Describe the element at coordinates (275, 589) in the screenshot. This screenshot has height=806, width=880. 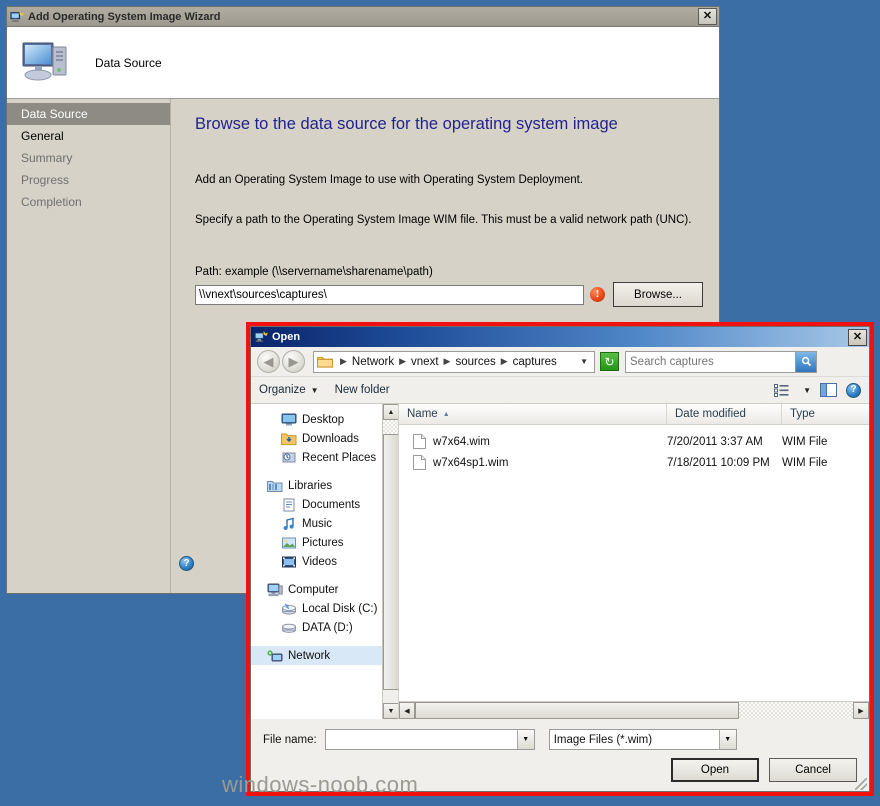
I see `computer-icon` at that location.